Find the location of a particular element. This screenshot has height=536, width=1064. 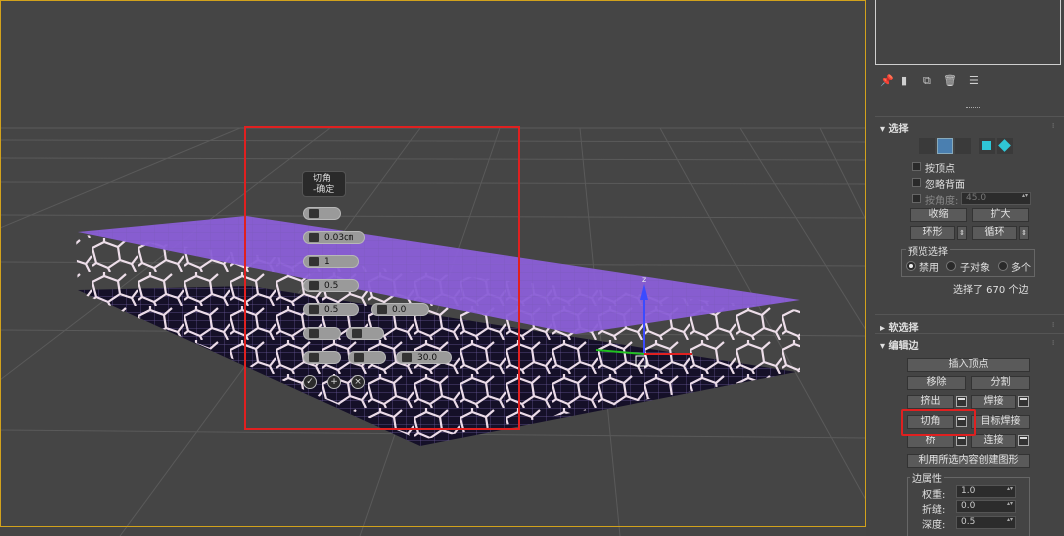

panel-divider-grip is located at coordinates (973, 108).